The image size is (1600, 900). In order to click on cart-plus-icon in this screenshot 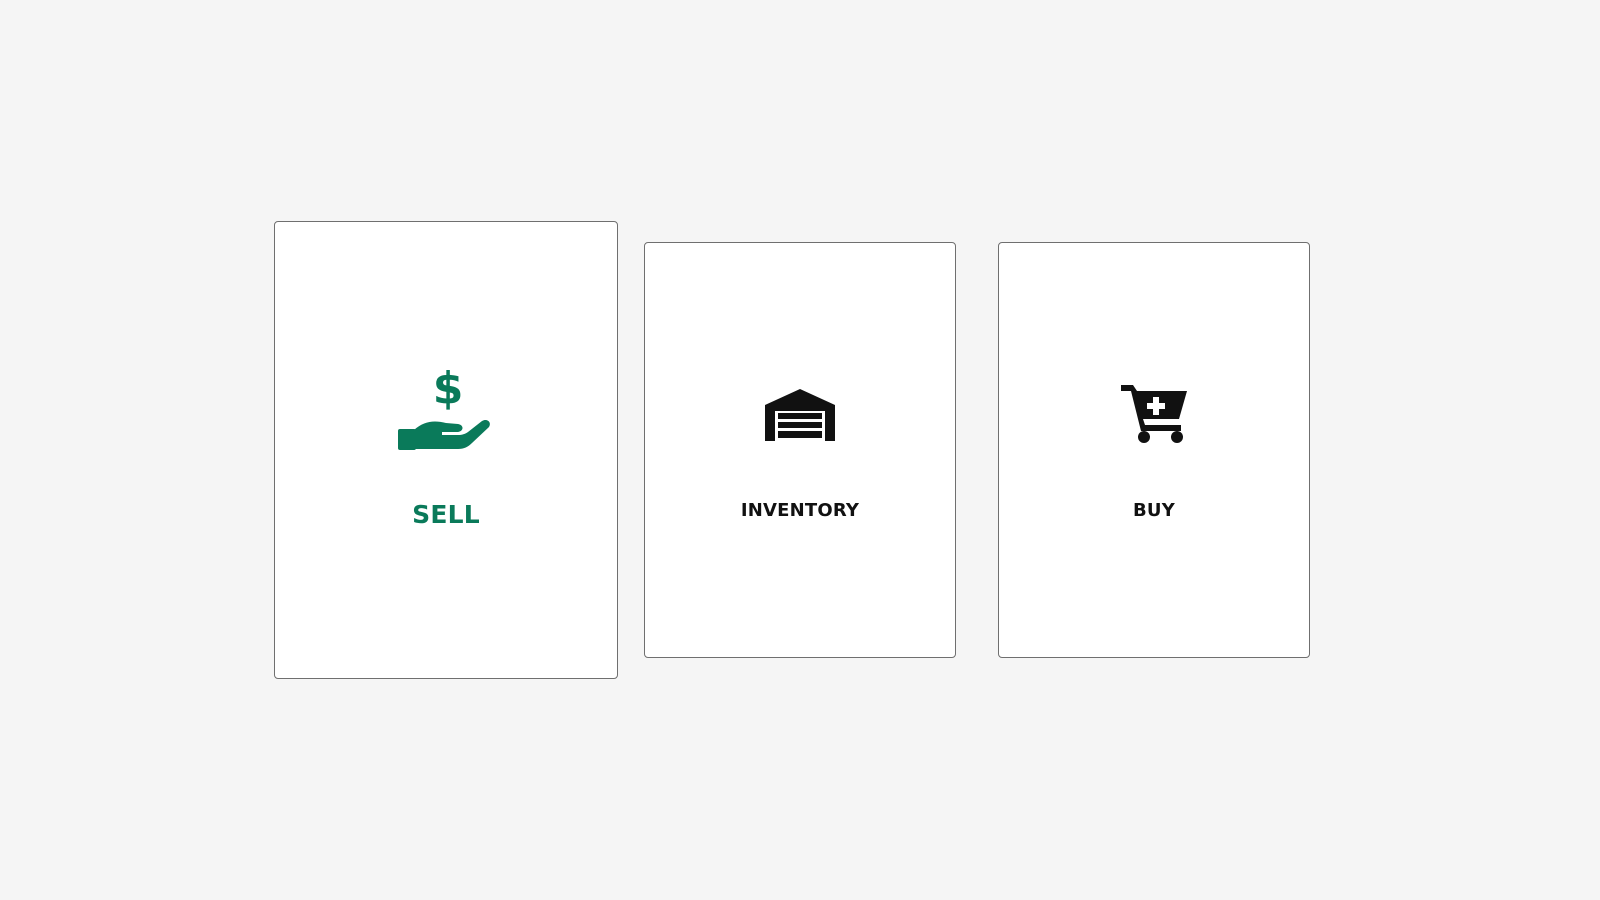, I will do `click(1154, 414)`.